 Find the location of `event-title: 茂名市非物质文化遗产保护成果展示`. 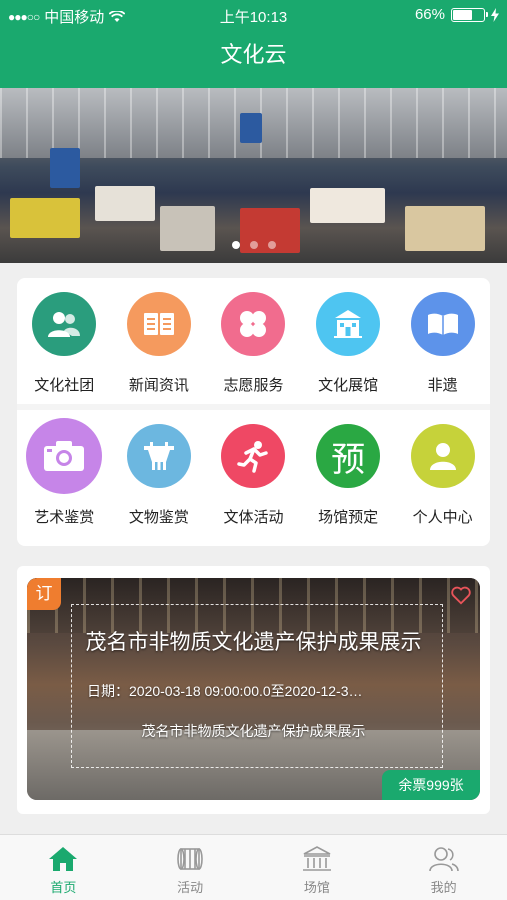

event-title: 茂名市非物质文化遗产保护成果展示 is located at coordinates (253, 642).